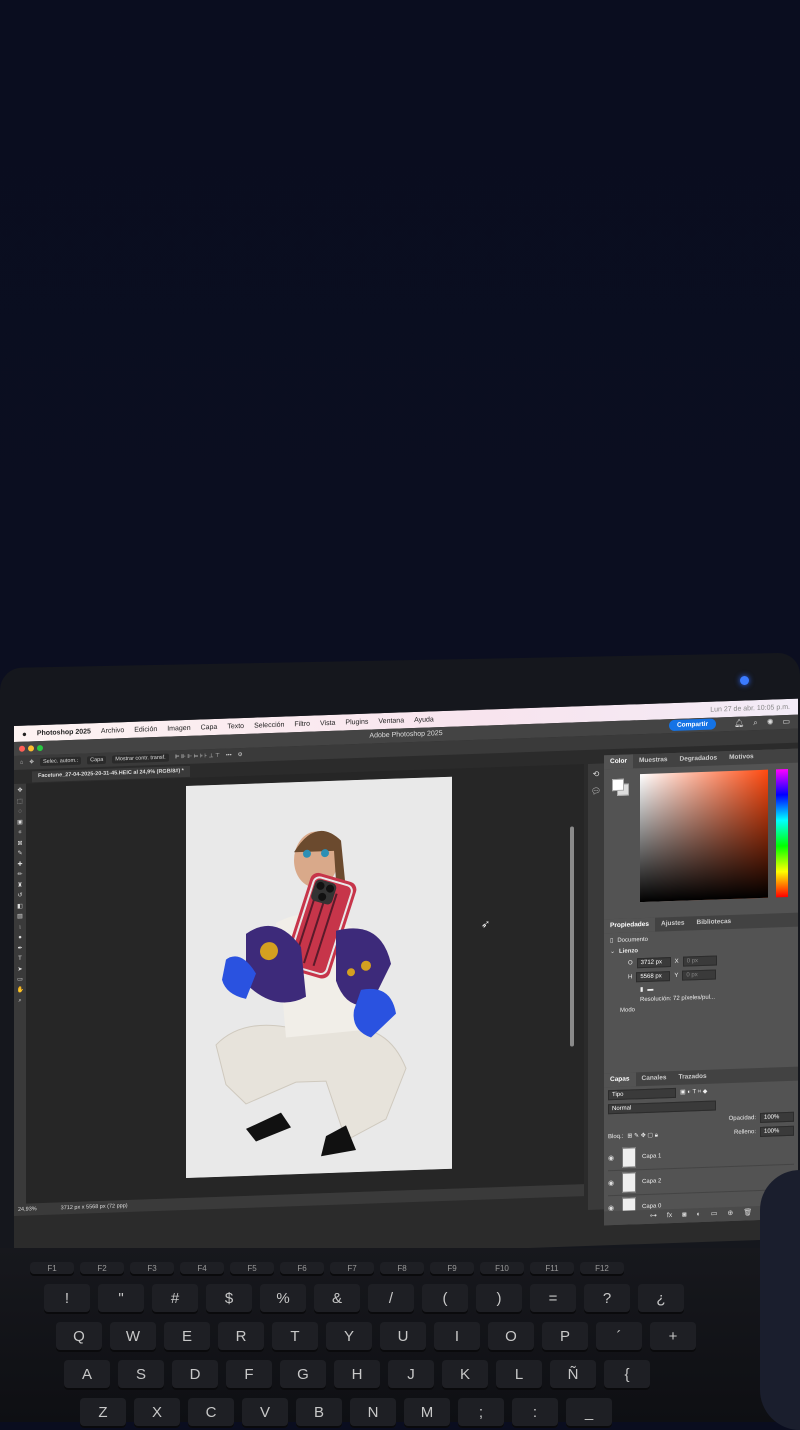  Describe the element at coordinates (692, 725) in the screenshot. I see `share-button: Compartir` at that location.